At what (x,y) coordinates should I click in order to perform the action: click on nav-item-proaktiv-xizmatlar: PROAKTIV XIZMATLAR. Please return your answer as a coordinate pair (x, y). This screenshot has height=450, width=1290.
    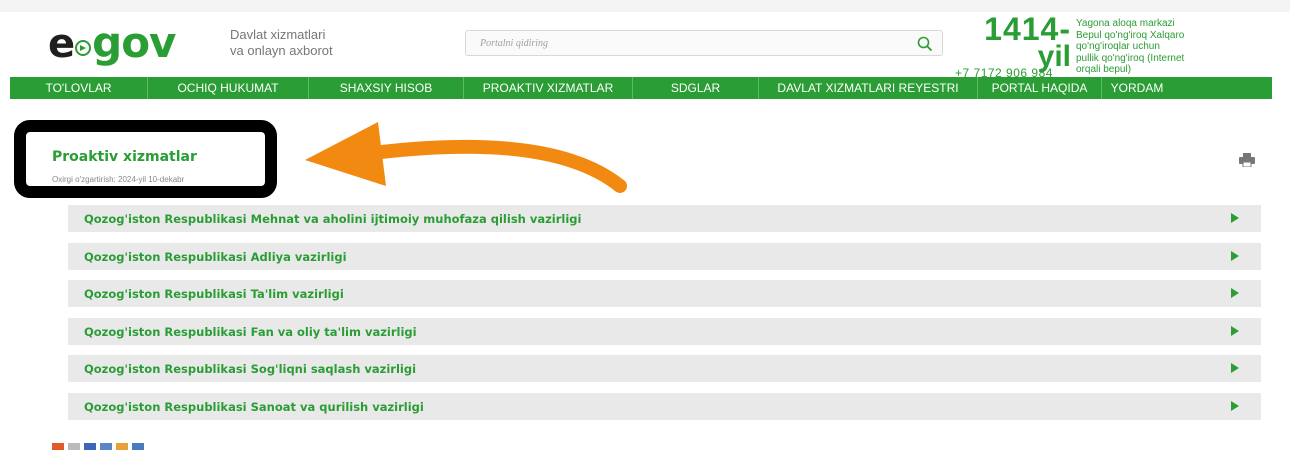
    Looking at the image, I should click on (548, 88).